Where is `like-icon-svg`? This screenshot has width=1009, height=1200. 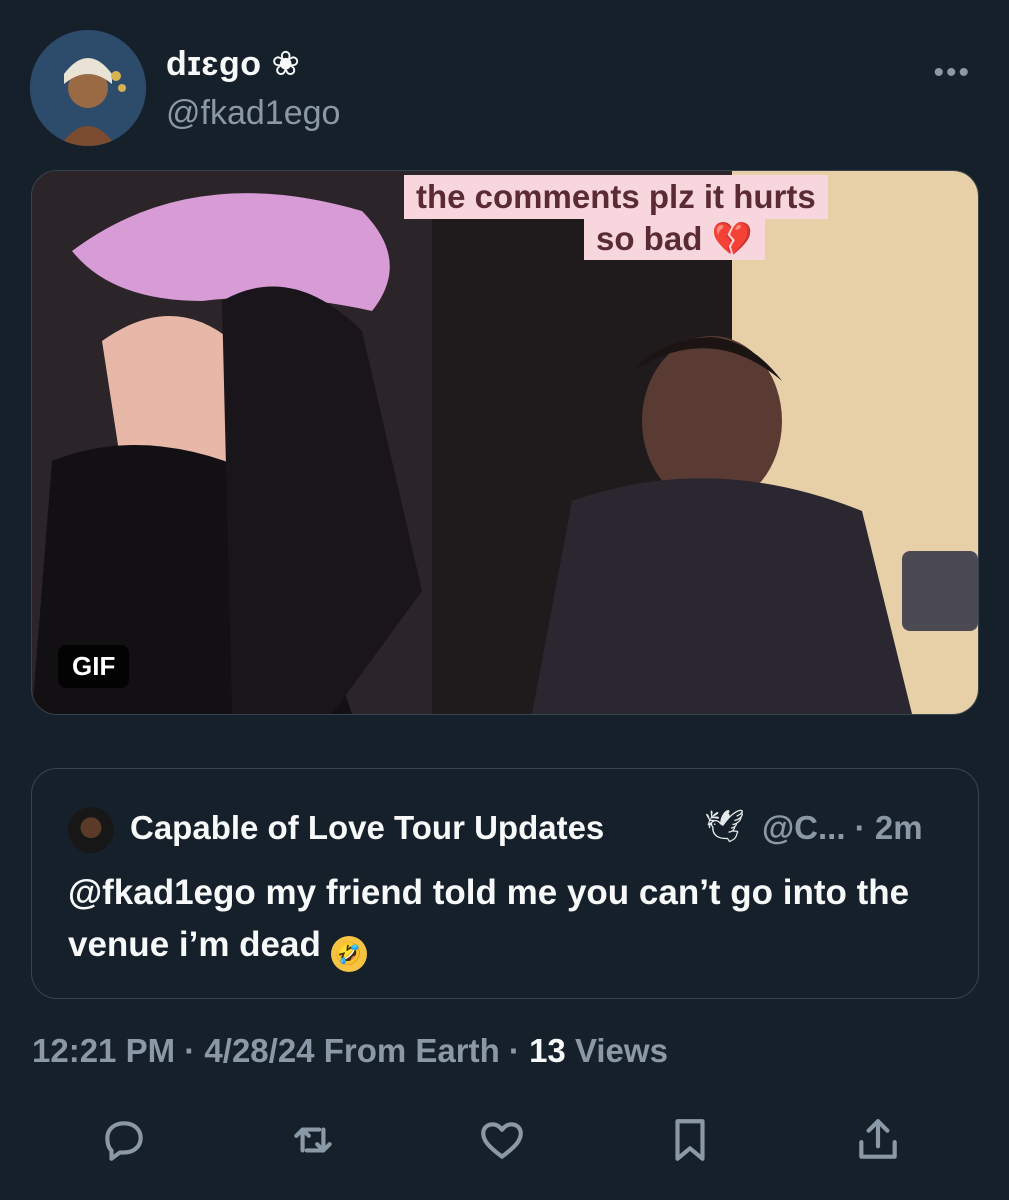
like-icon-svg is located at coordinates (502, 1140).